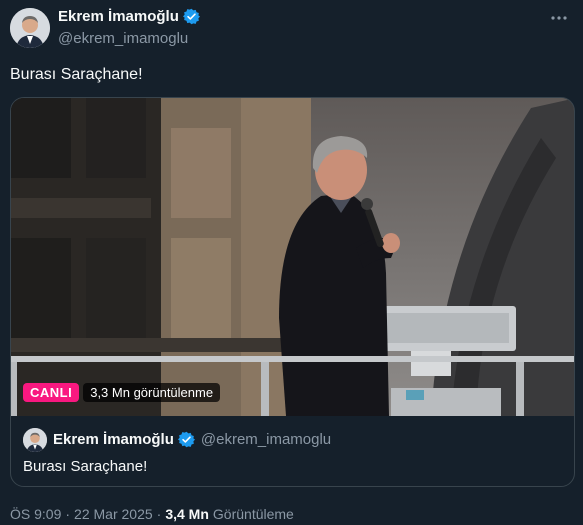  I want to click on author-handle: @ekrem_imamoglu, so click(123, 38).